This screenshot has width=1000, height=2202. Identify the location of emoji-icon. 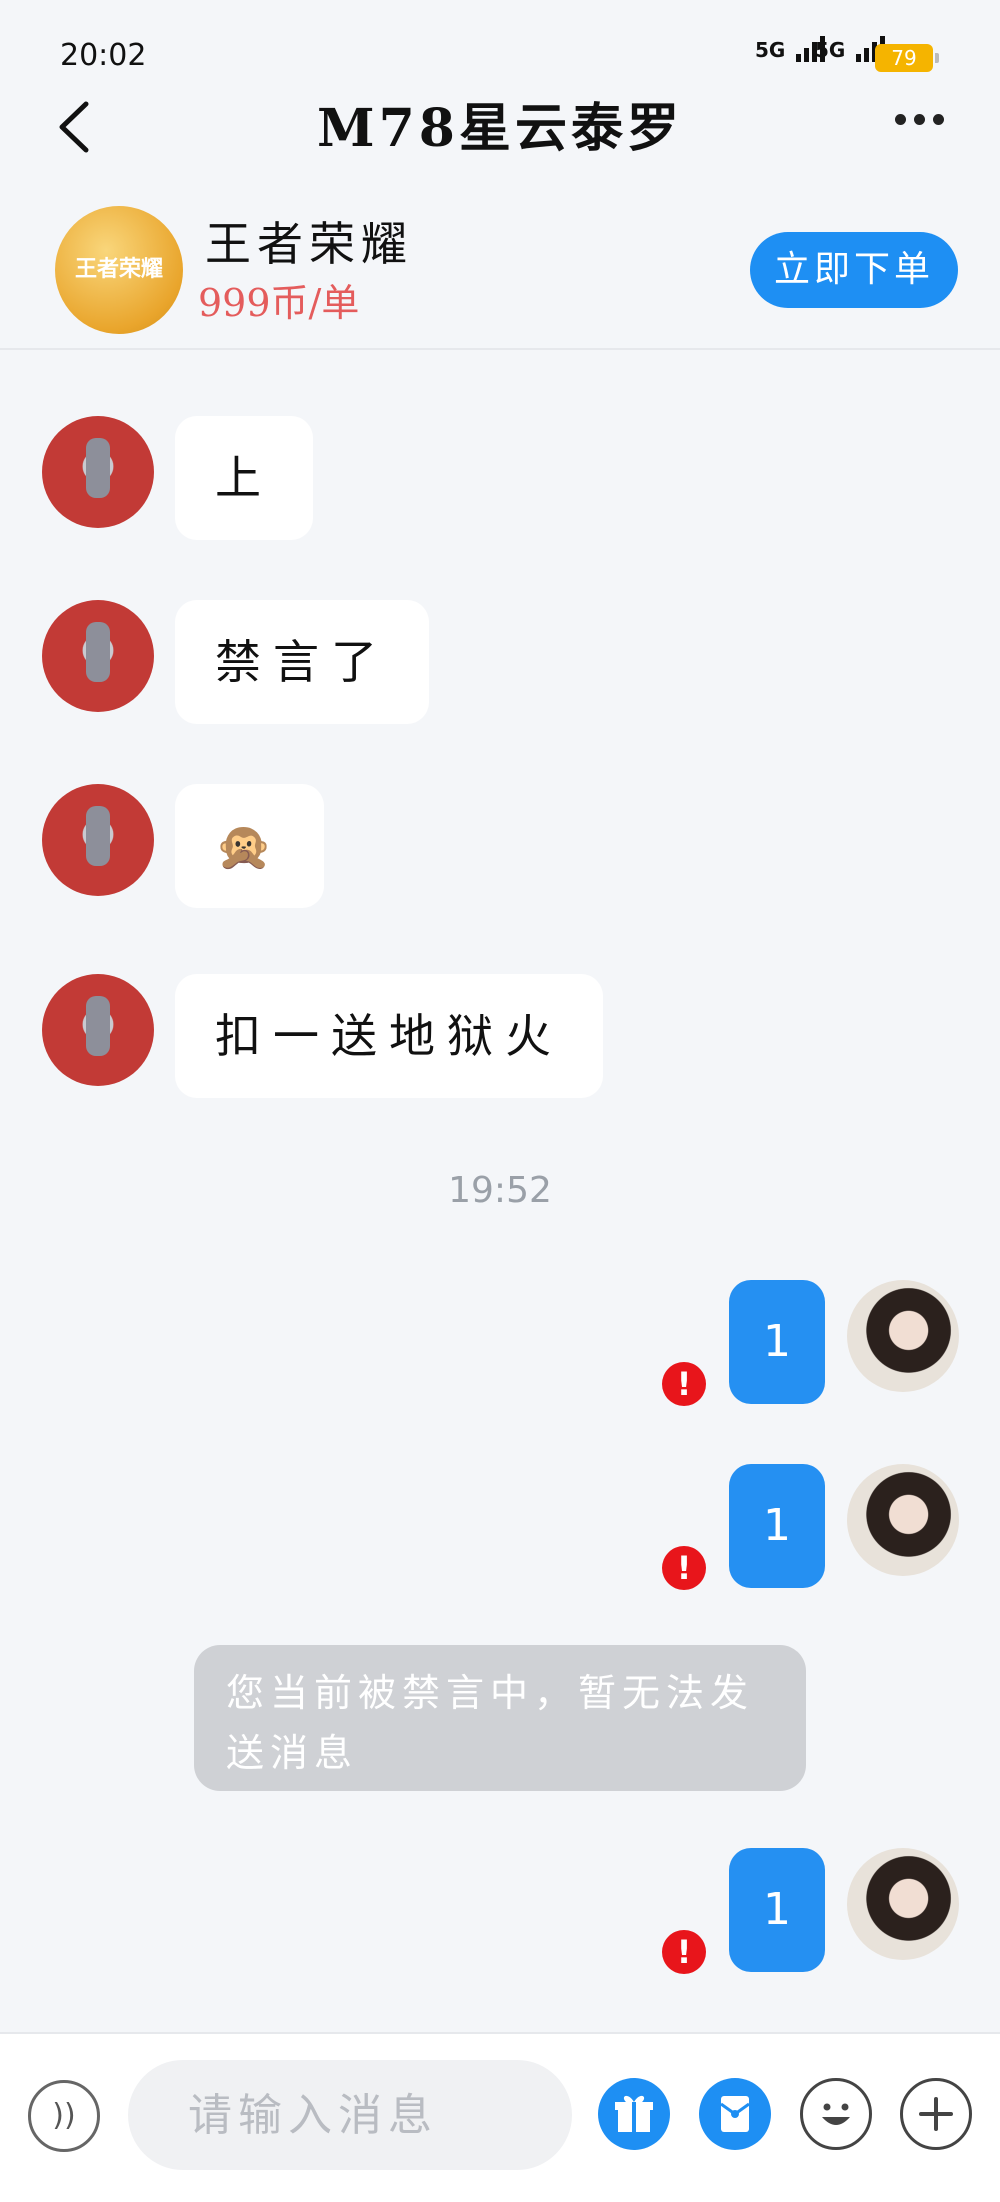
(836, 2114).